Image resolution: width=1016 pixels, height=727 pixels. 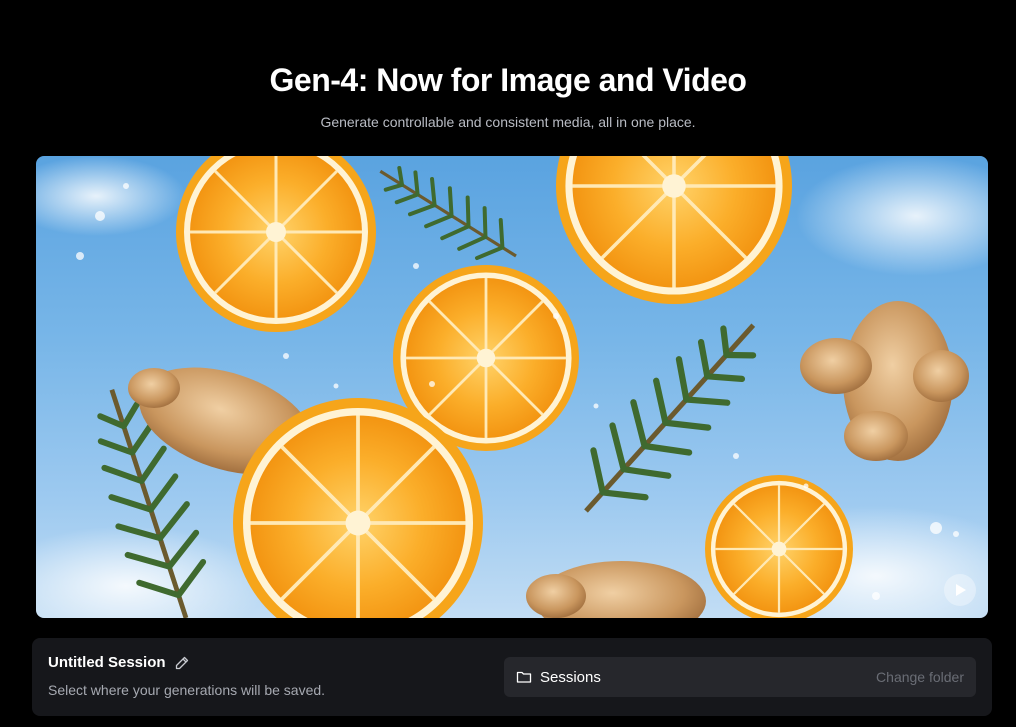 What do you see at coordinates (570, 677) in the screenshot?
I see `folder-label: Sessions` at bounding box center [570, 677].